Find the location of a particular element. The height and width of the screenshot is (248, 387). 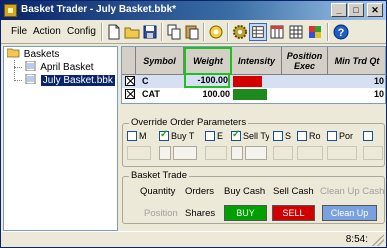

menu-file: File is located at coordinates (19, 31).